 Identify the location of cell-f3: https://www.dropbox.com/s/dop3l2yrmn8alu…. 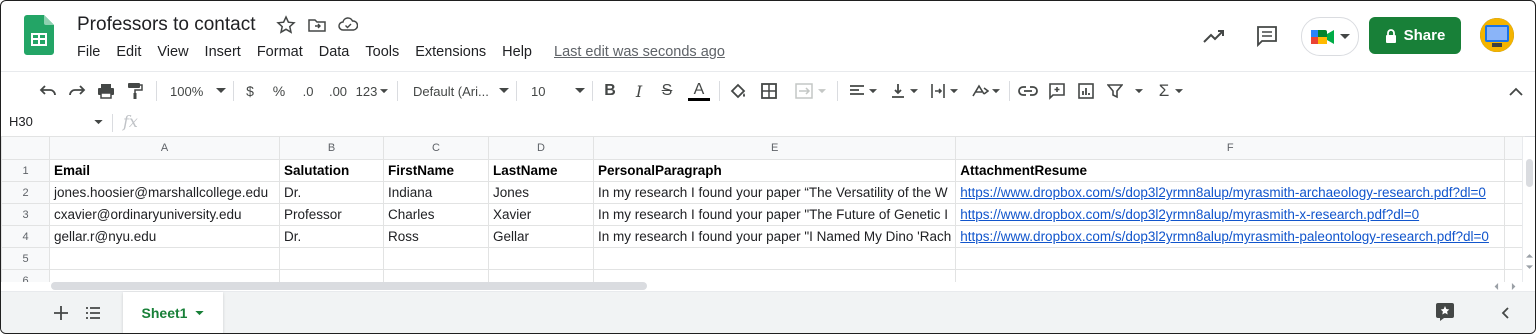
(1230, 214).